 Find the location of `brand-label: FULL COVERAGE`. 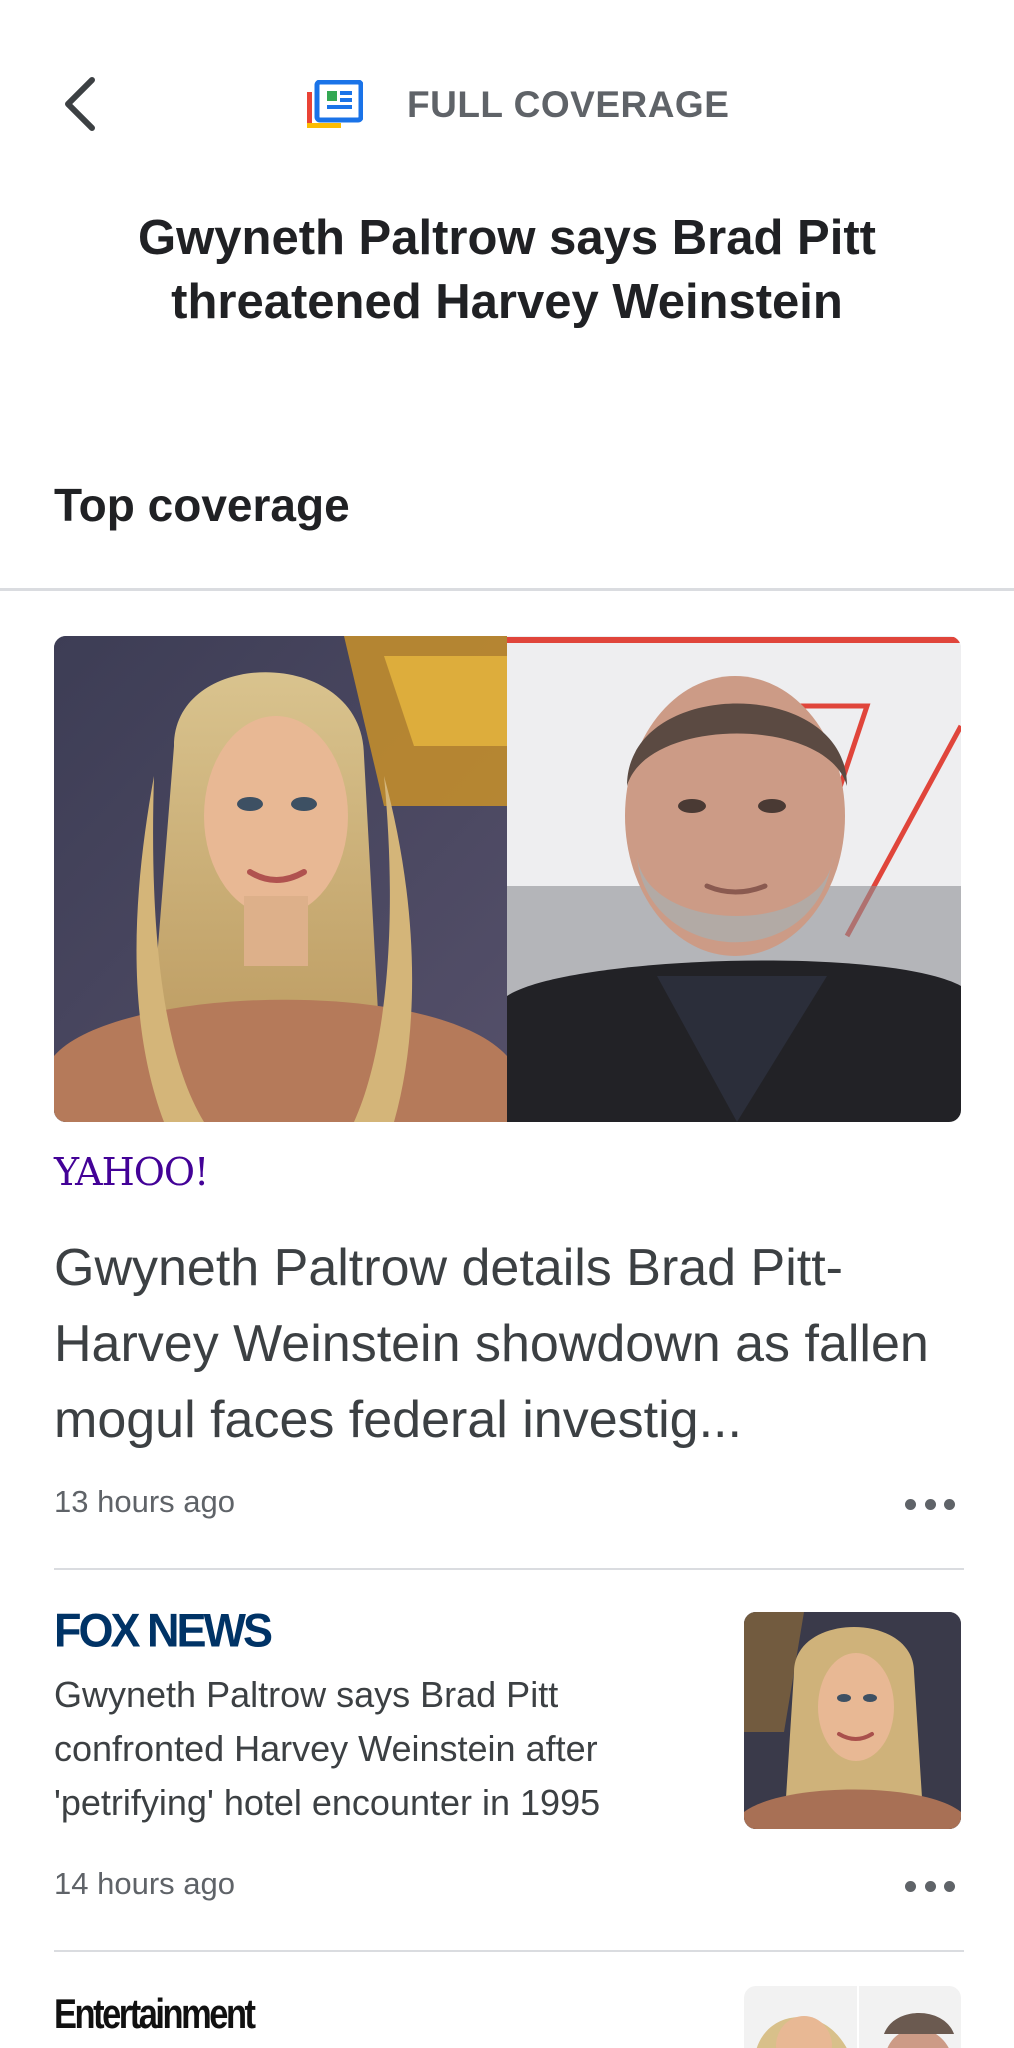

brand-label: FULL COVERAGE is located at coordinates (568, 104).